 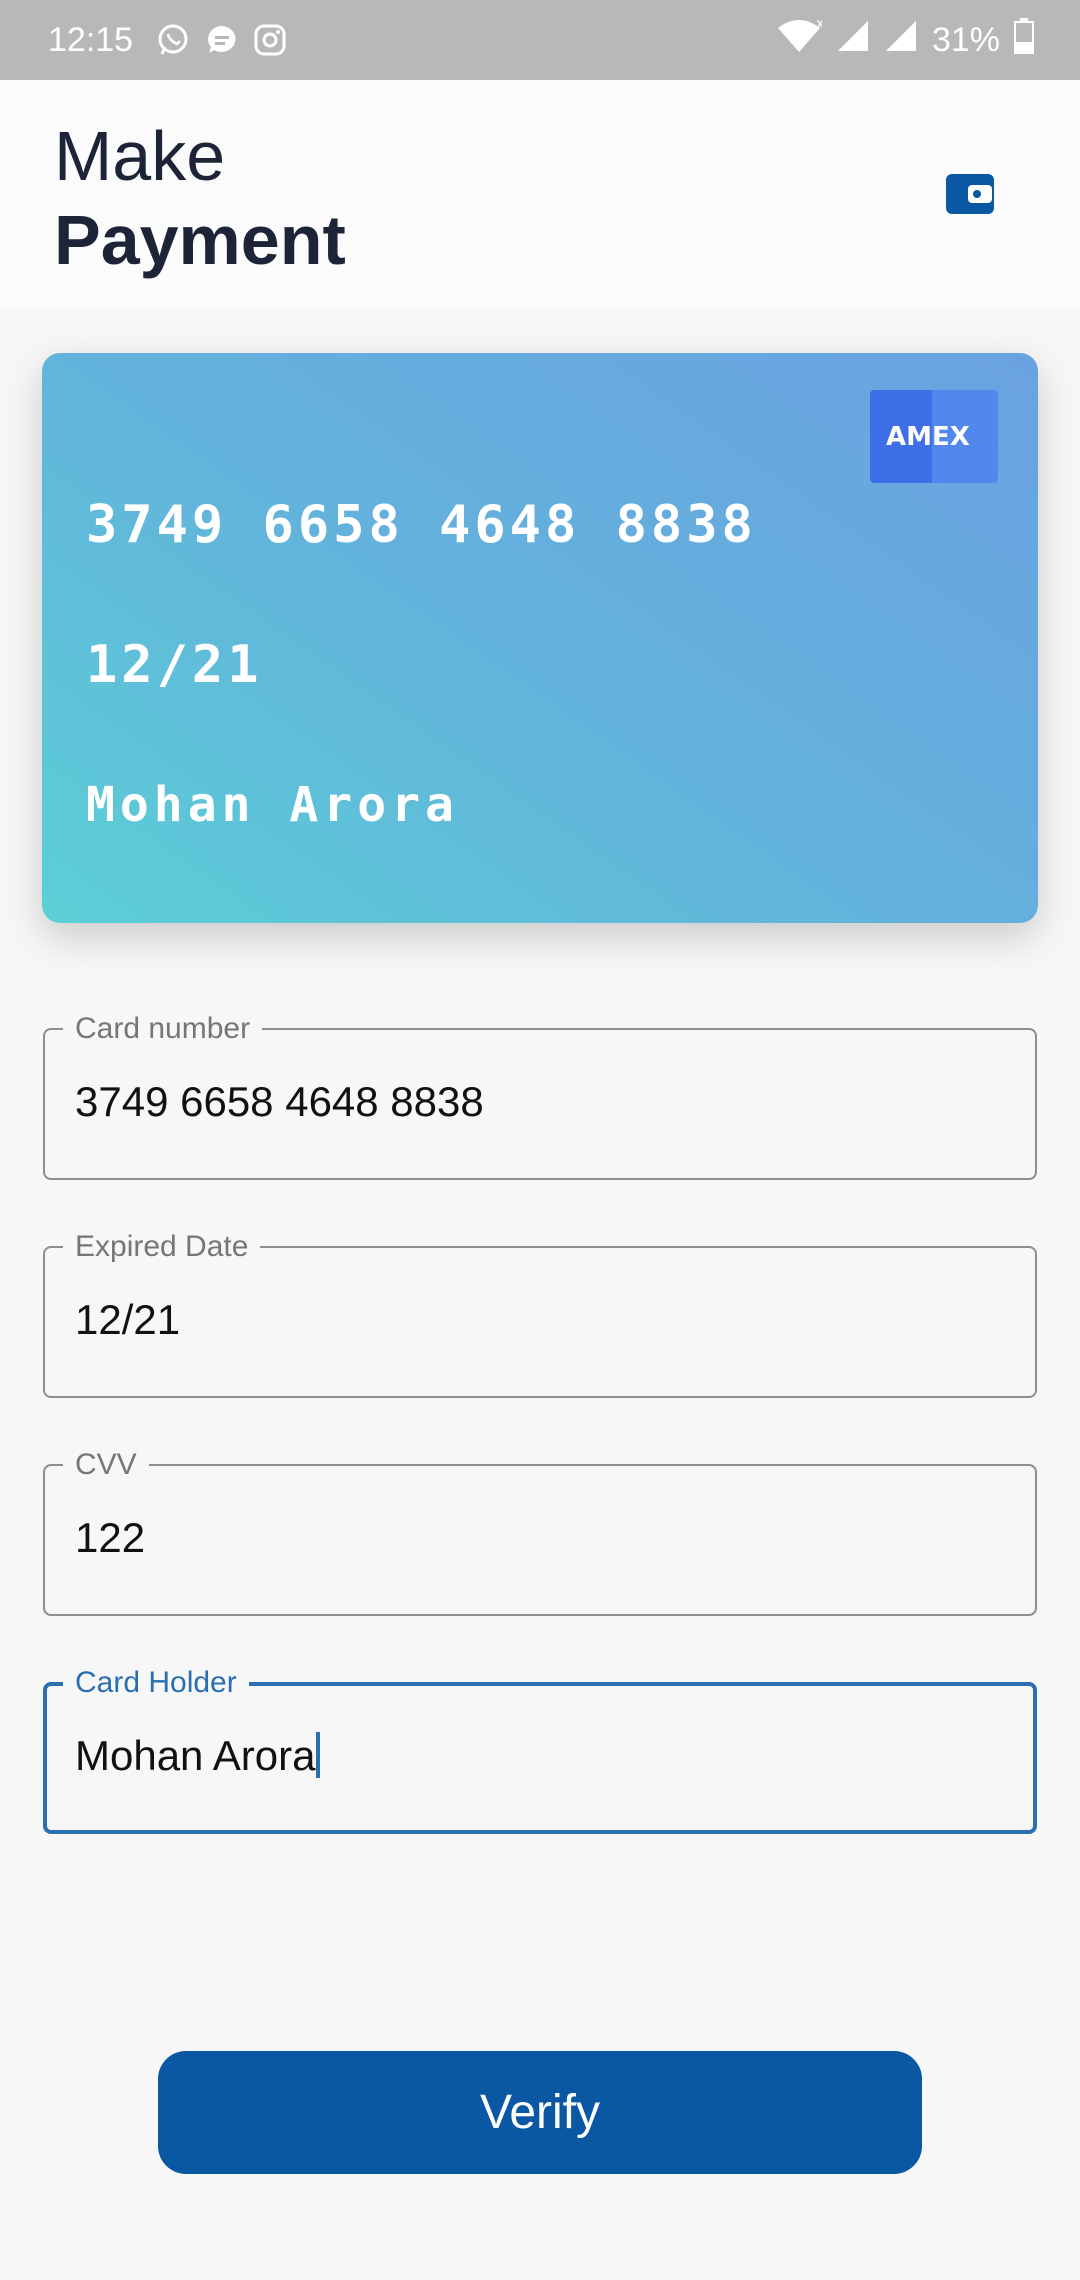 I want to click on wifi-icon: x, so click(x=800, y=39).